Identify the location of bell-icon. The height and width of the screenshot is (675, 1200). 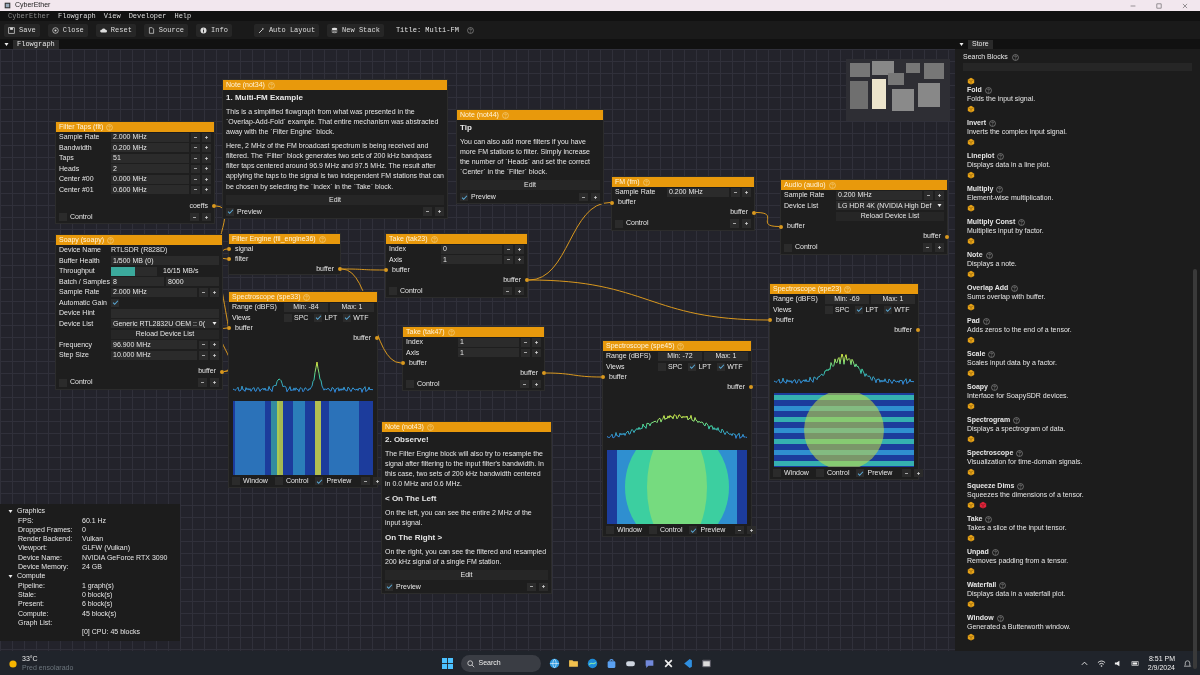
(1187, 663).